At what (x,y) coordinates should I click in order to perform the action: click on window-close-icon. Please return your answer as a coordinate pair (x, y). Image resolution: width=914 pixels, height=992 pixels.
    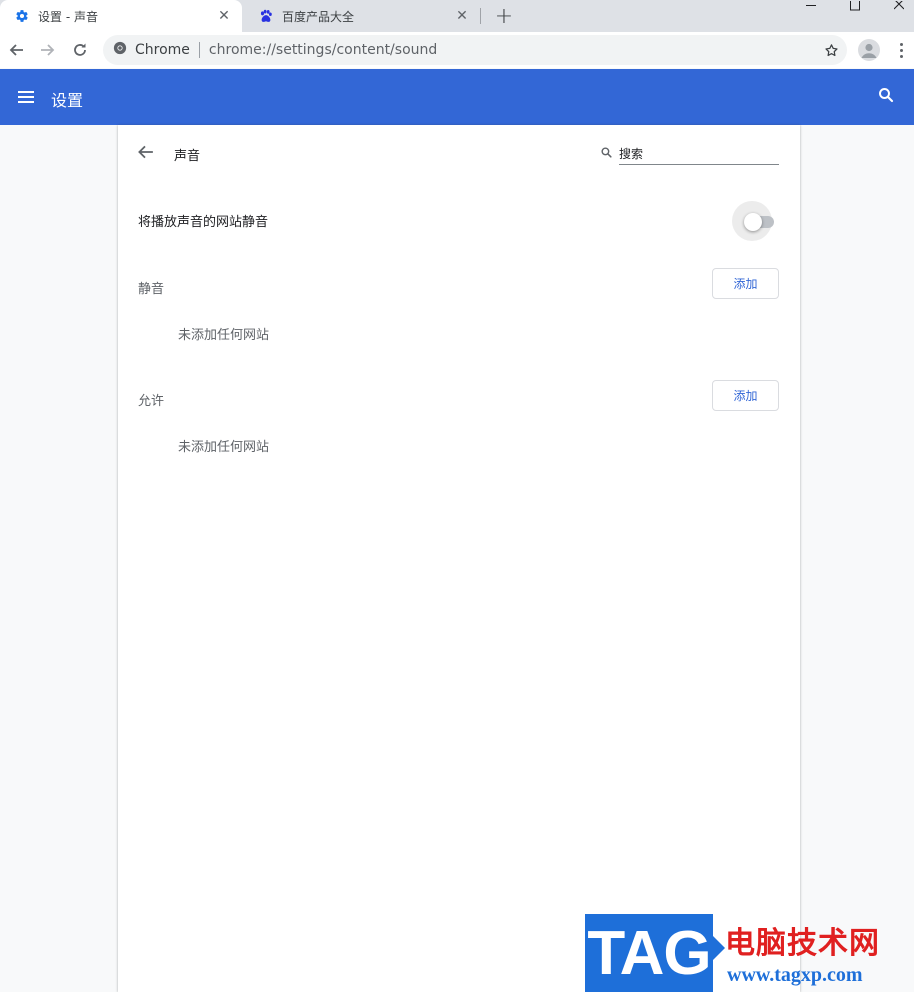
    Looking at the image, I should click on (899, 6).